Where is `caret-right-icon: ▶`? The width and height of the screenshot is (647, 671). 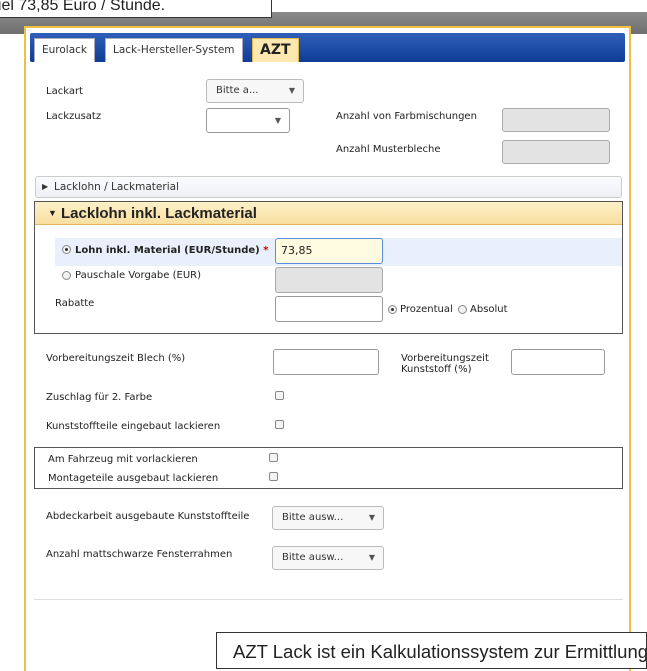
caret-right-icon: ▶ is located at coordinates (45, 186).